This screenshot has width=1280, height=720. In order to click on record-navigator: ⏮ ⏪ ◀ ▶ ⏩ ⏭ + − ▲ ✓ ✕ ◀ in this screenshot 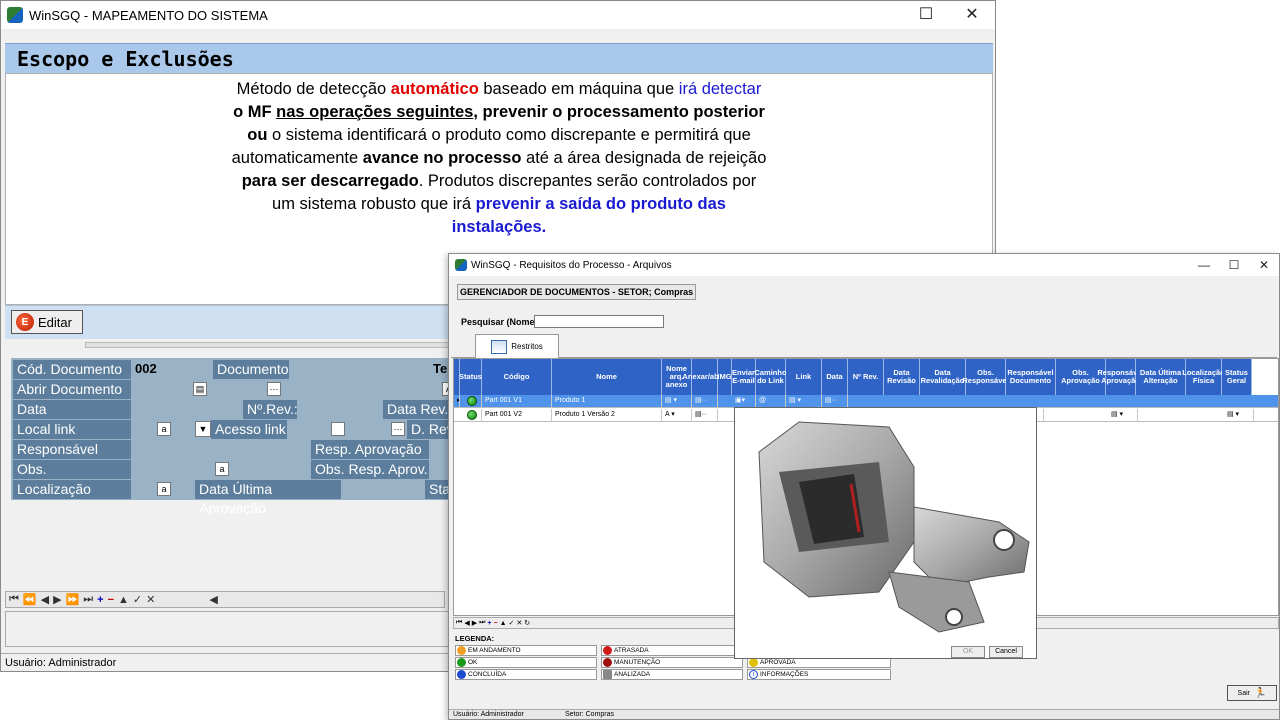, I will do `click(225, 599)`.